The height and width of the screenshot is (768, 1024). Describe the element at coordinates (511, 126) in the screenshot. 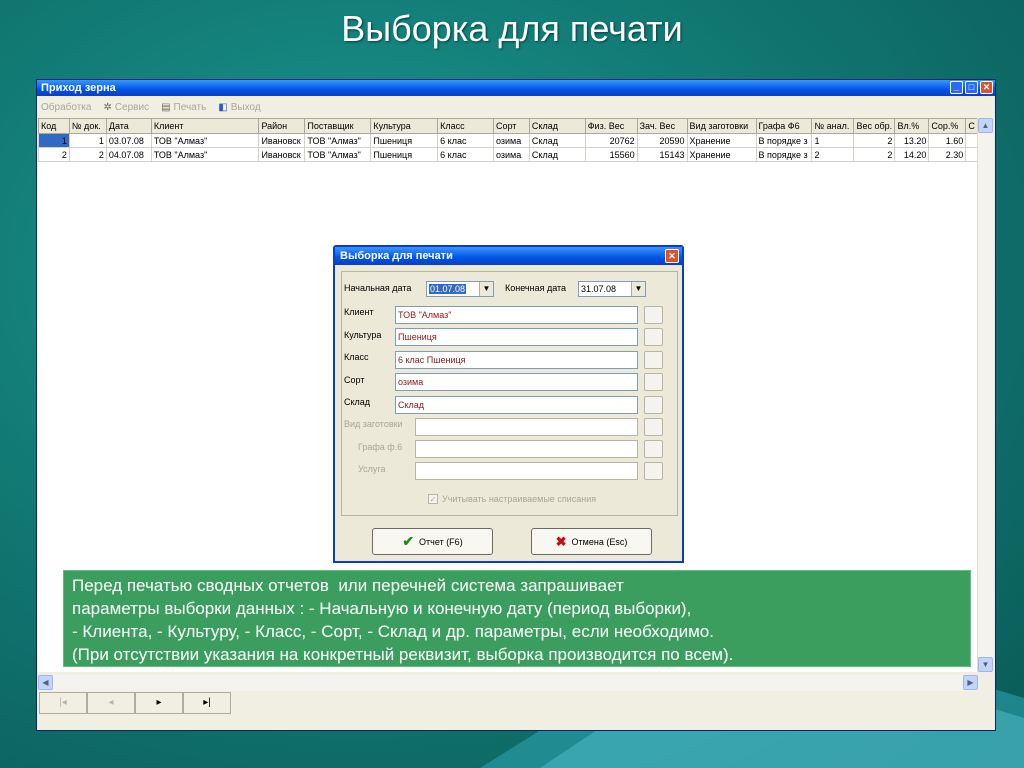

I see `col-header: Сорт` at that location.